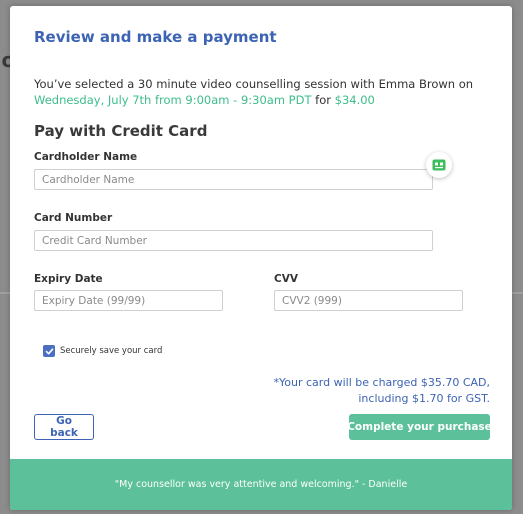  Describe the element at coordinates (68, 279) in the screenshot. I see `expiry-date-label: Expiry Date` at that location.